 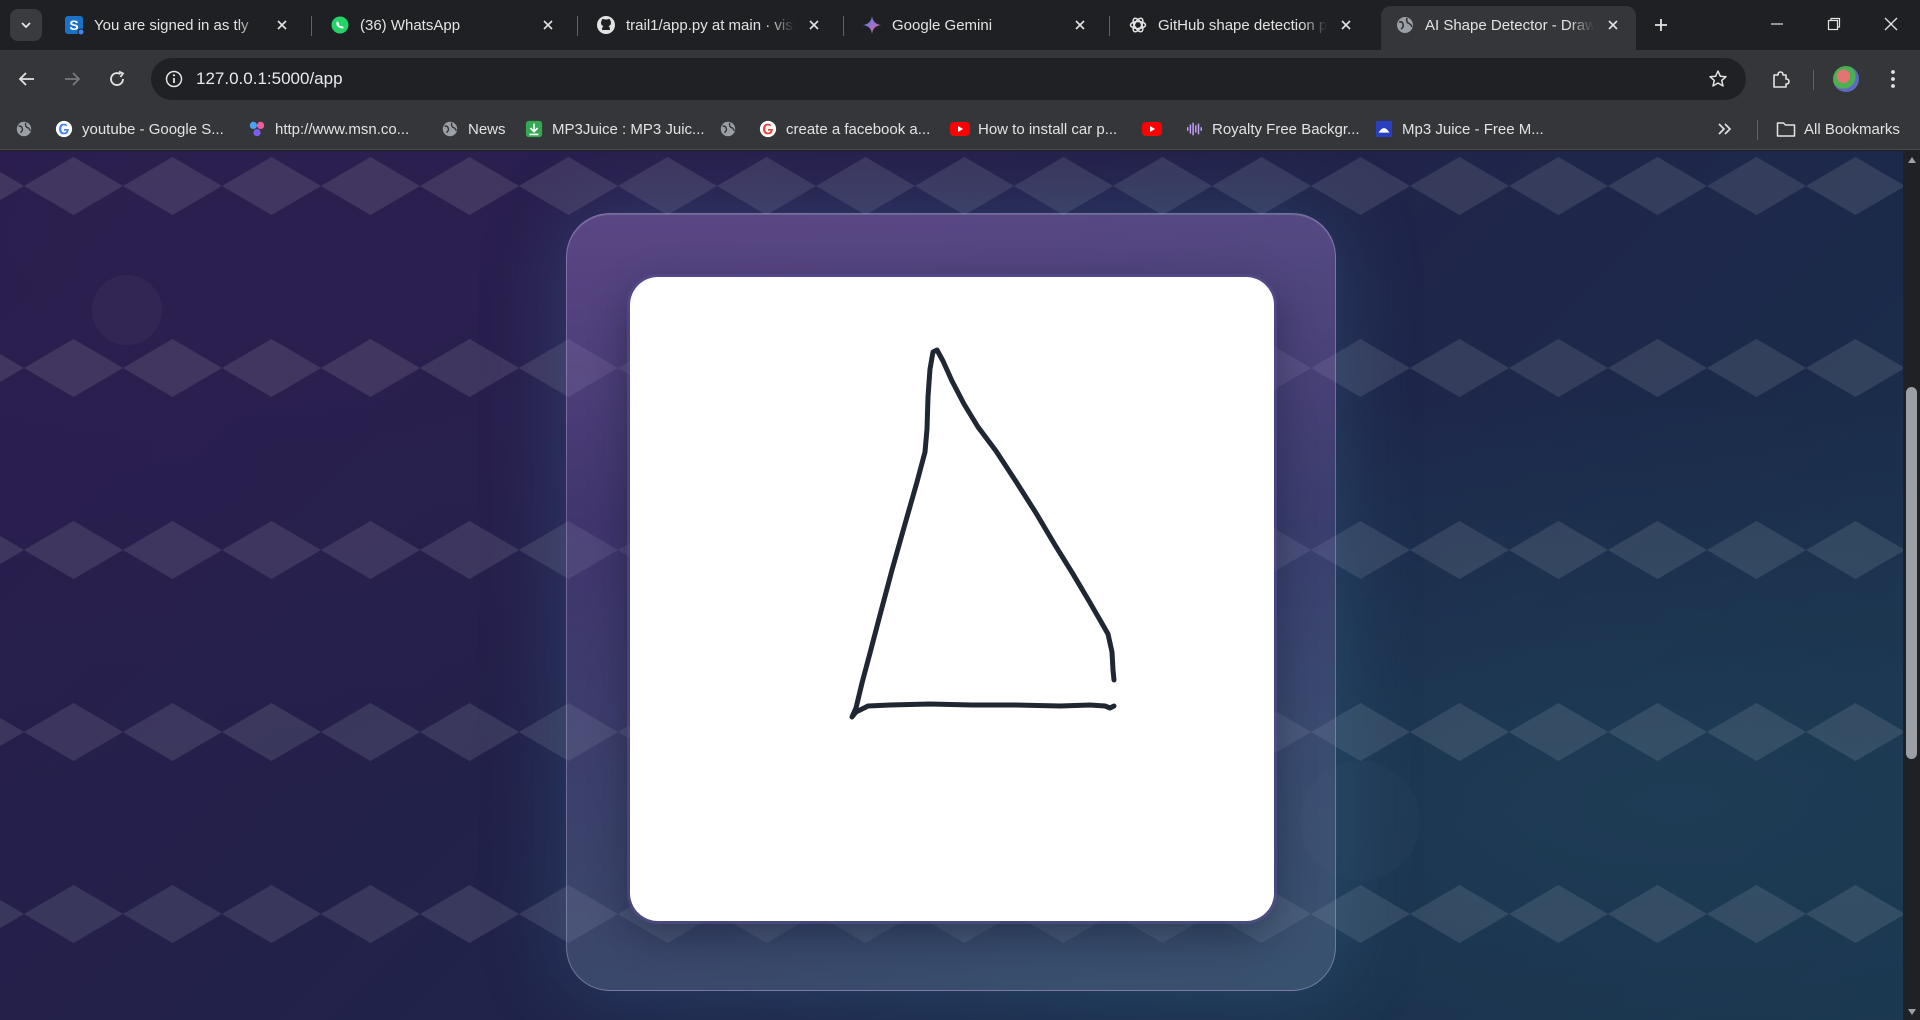 I want to click on bookmark-item: News, so click(x=473, y=129).